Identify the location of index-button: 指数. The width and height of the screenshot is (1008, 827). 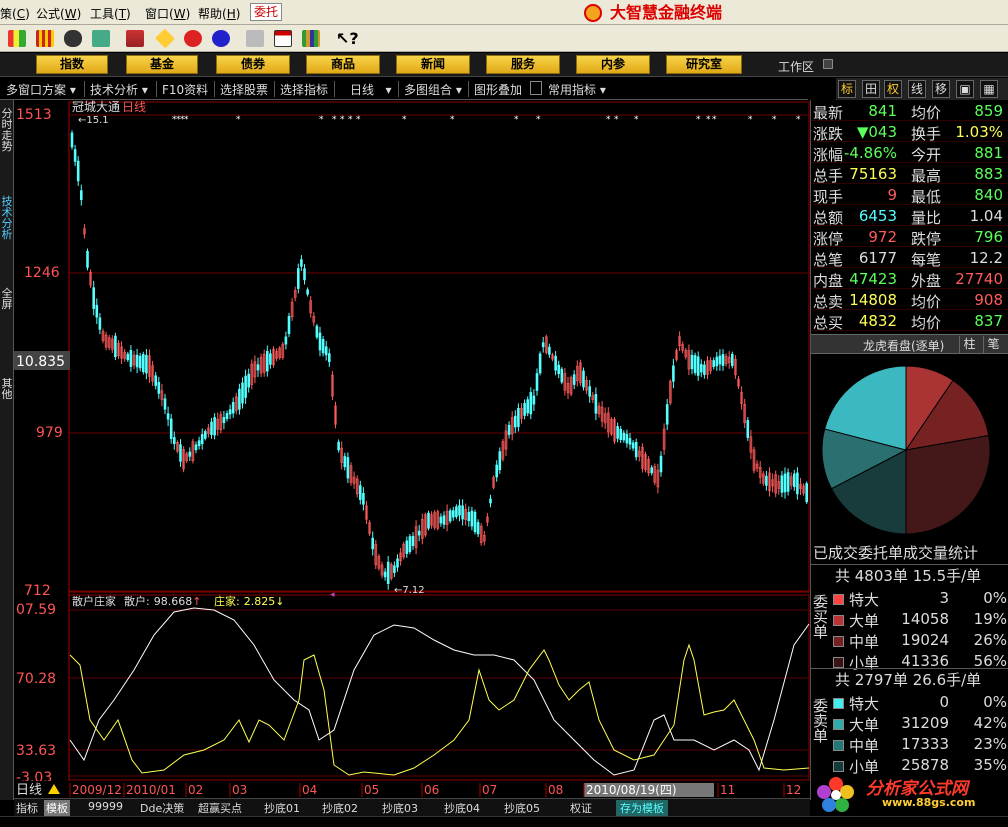
(72, 64).